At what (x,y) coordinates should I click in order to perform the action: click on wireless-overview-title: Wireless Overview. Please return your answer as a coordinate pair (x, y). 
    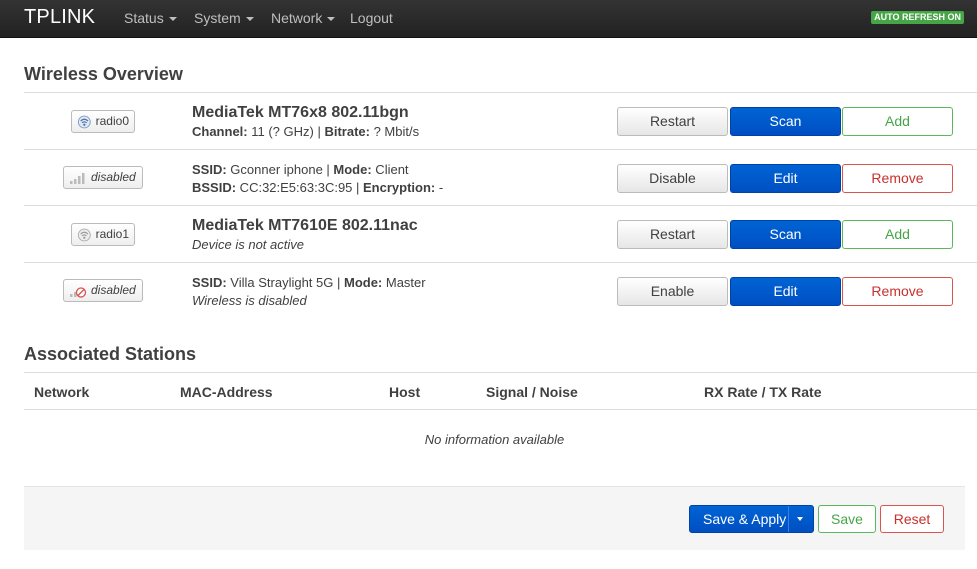
    Looking at the image, I should click on (103, 74).